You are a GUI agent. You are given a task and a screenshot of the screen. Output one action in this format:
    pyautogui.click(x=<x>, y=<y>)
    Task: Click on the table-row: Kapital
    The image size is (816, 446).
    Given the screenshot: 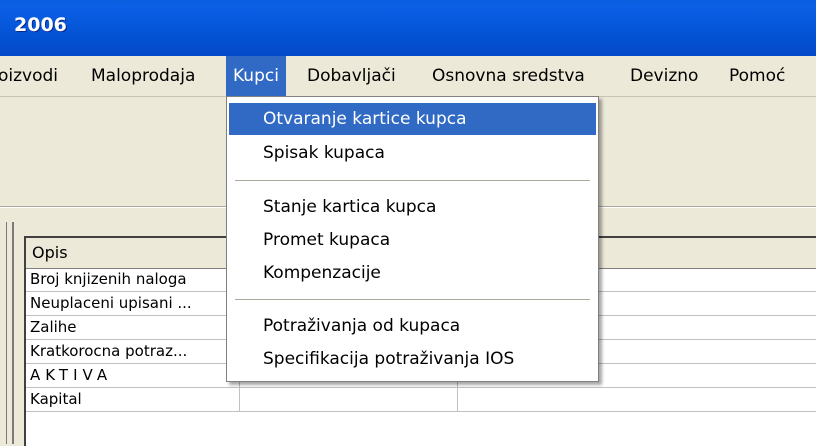 What is the action you would take?
    pyautogui.click(x=421, y=400)
    